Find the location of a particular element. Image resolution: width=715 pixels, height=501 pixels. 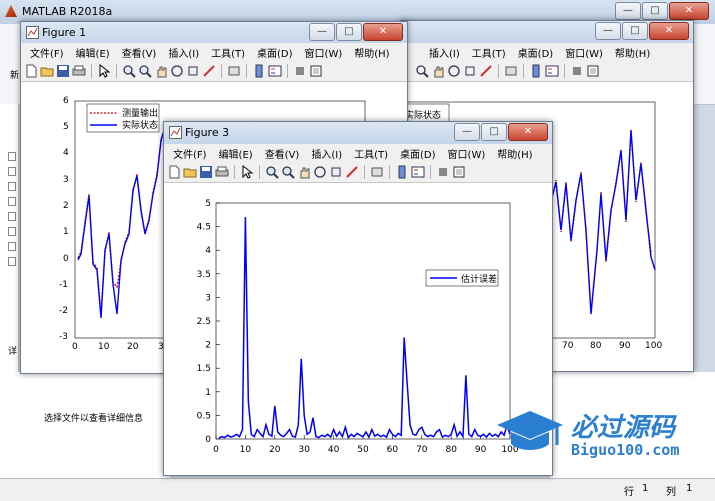

y-tick-label: 3 is located at coordinates (208, 298).